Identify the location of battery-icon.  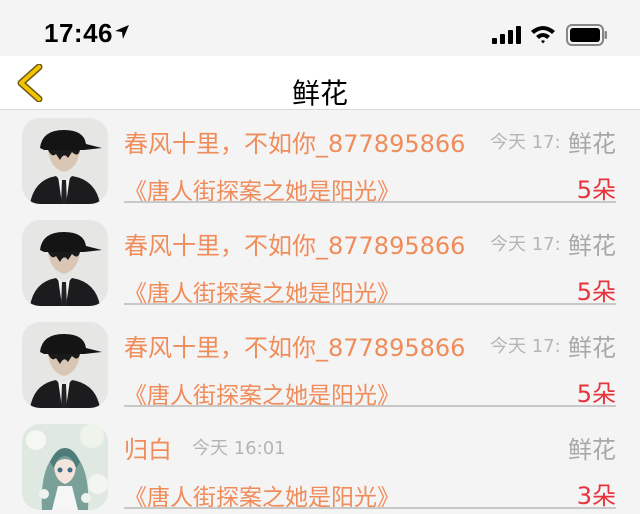
(586, 35).